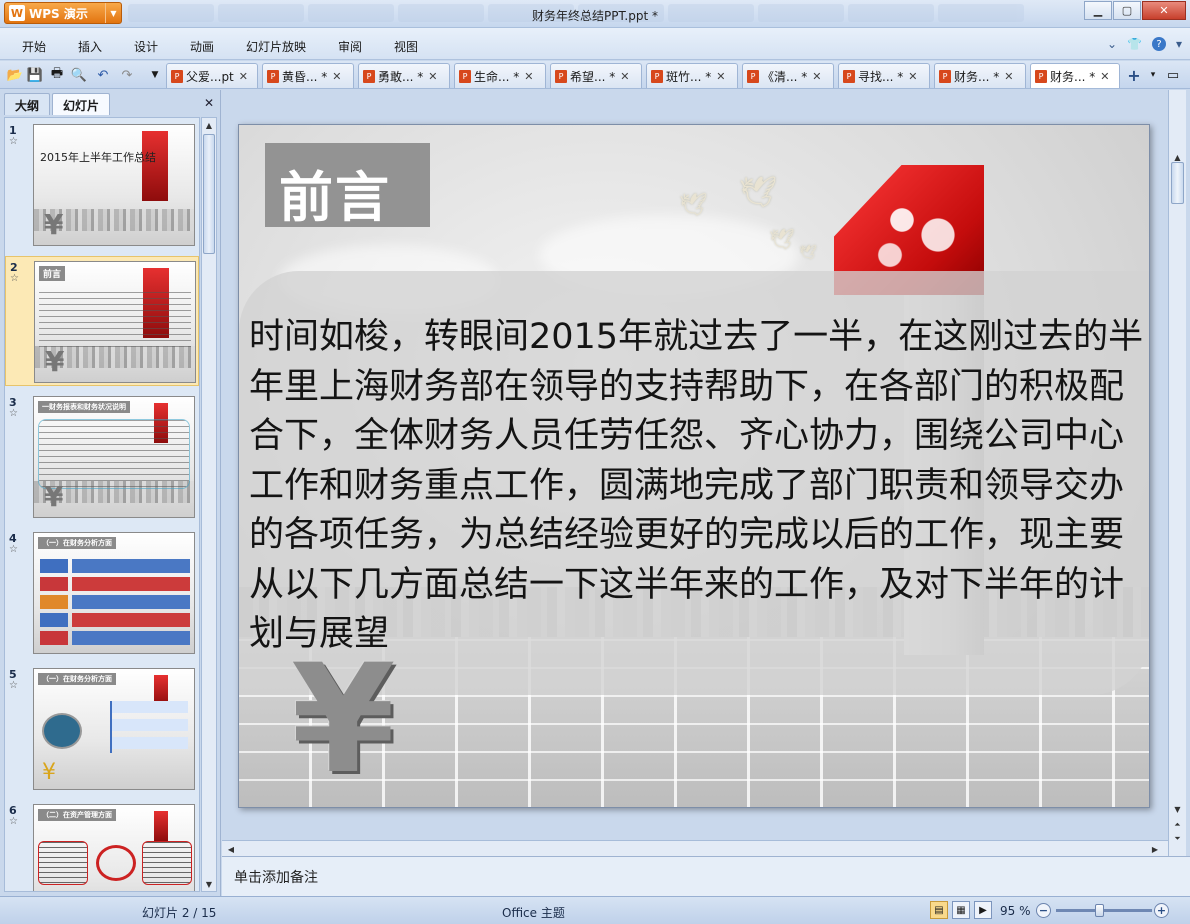 Image resolution: width=1190 pixels, height=924 pixels. Describe the element at coordinates (1177, 473) in the screenshot. I see `slide-vertical-scrollbar: ▲ ▼ ⏶ ⏷` at that location.